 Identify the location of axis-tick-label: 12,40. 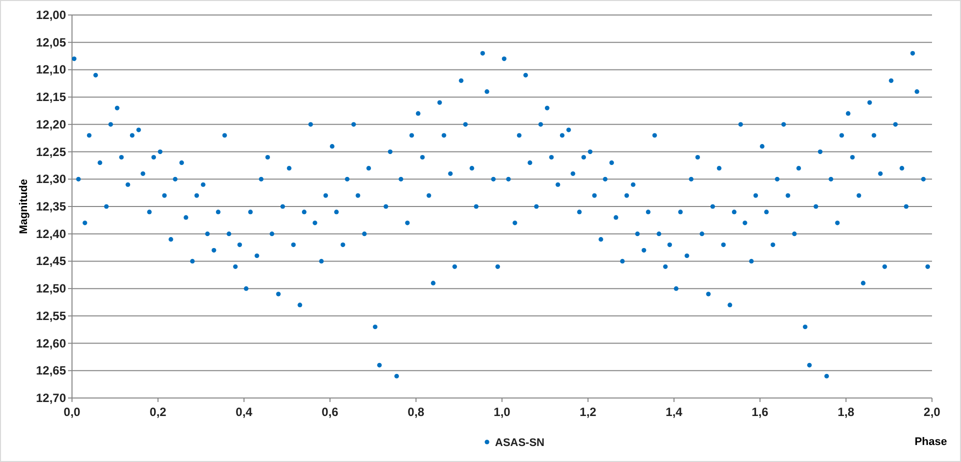
(51, 233).